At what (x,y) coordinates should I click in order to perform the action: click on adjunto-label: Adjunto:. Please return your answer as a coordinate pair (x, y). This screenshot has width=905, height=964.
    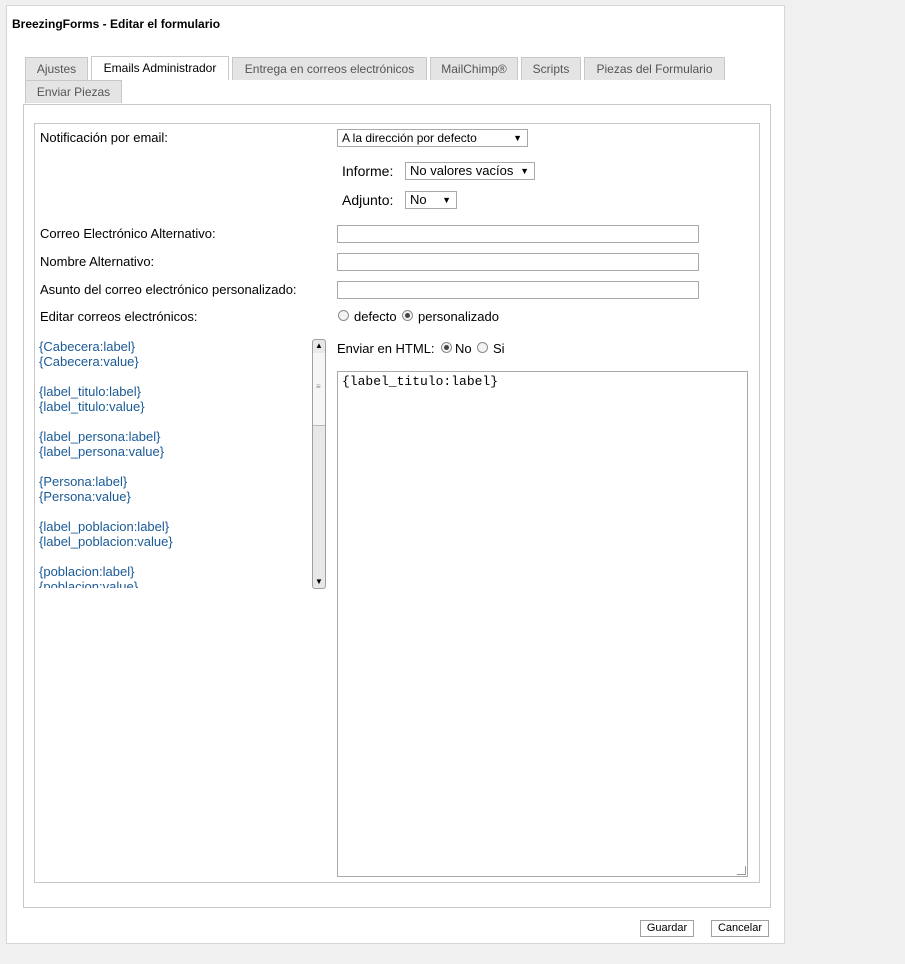
    Looking at the image, I should click on (368, 200).